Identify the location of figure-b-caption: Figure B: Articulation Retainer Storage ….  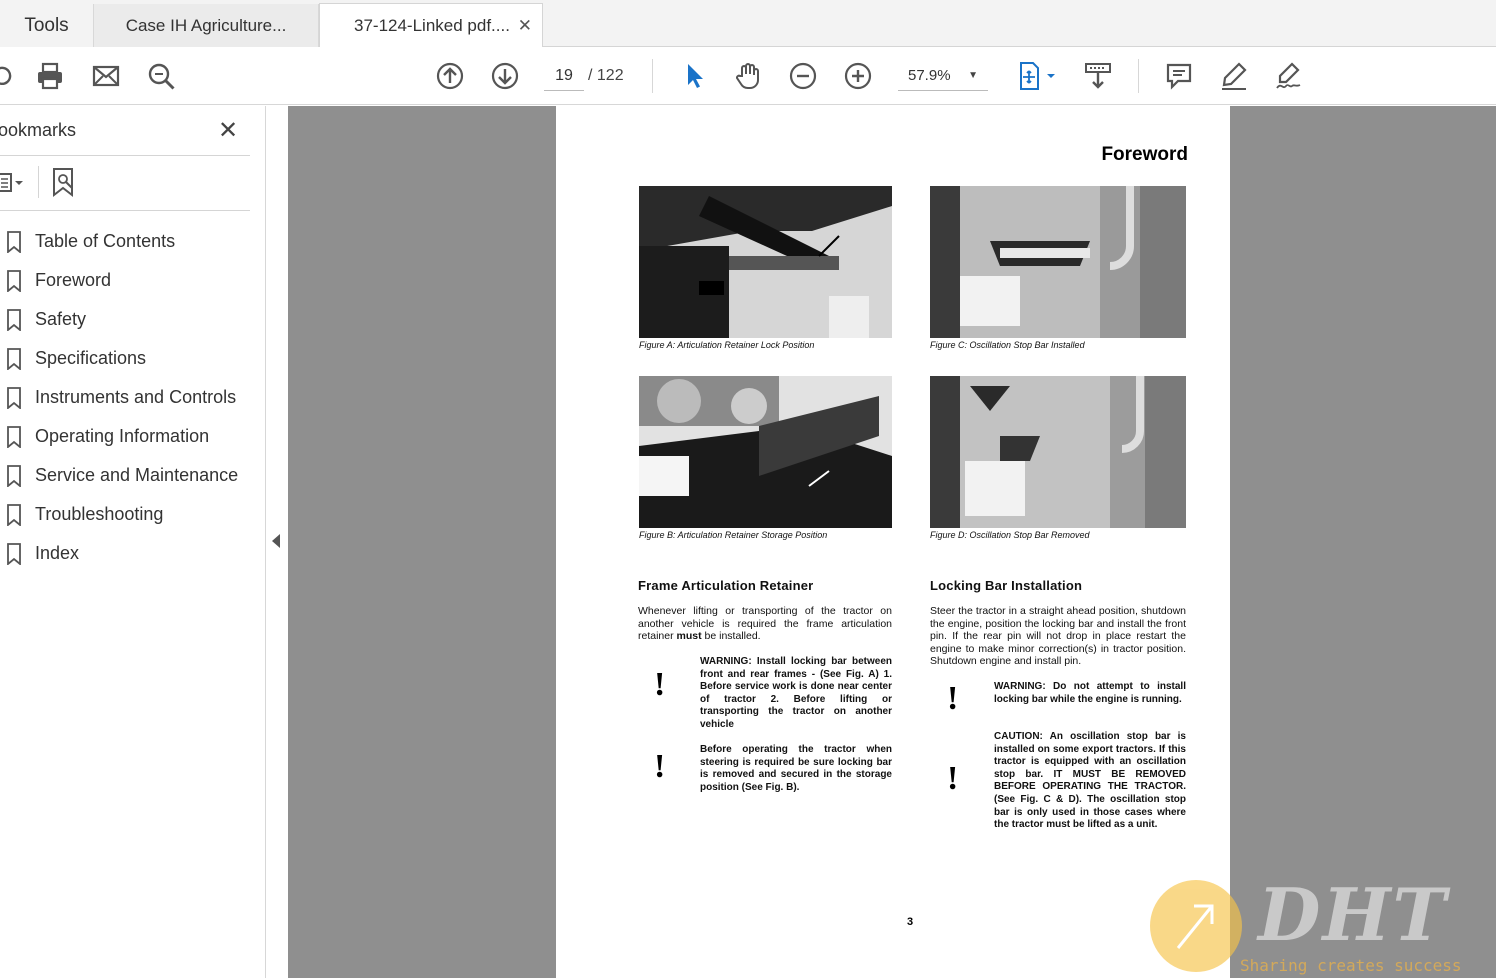
(733, 535).